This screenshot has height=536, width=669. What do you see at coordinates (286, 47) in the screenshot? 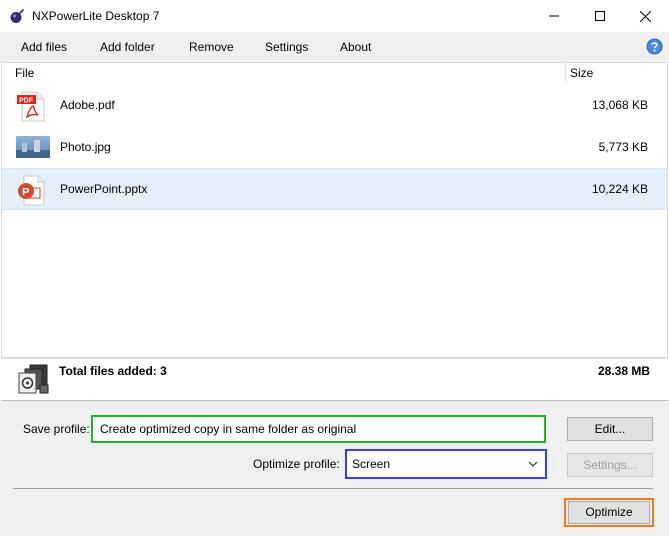
I see `settings-menu: Settings` at bounding box center [286, 47].